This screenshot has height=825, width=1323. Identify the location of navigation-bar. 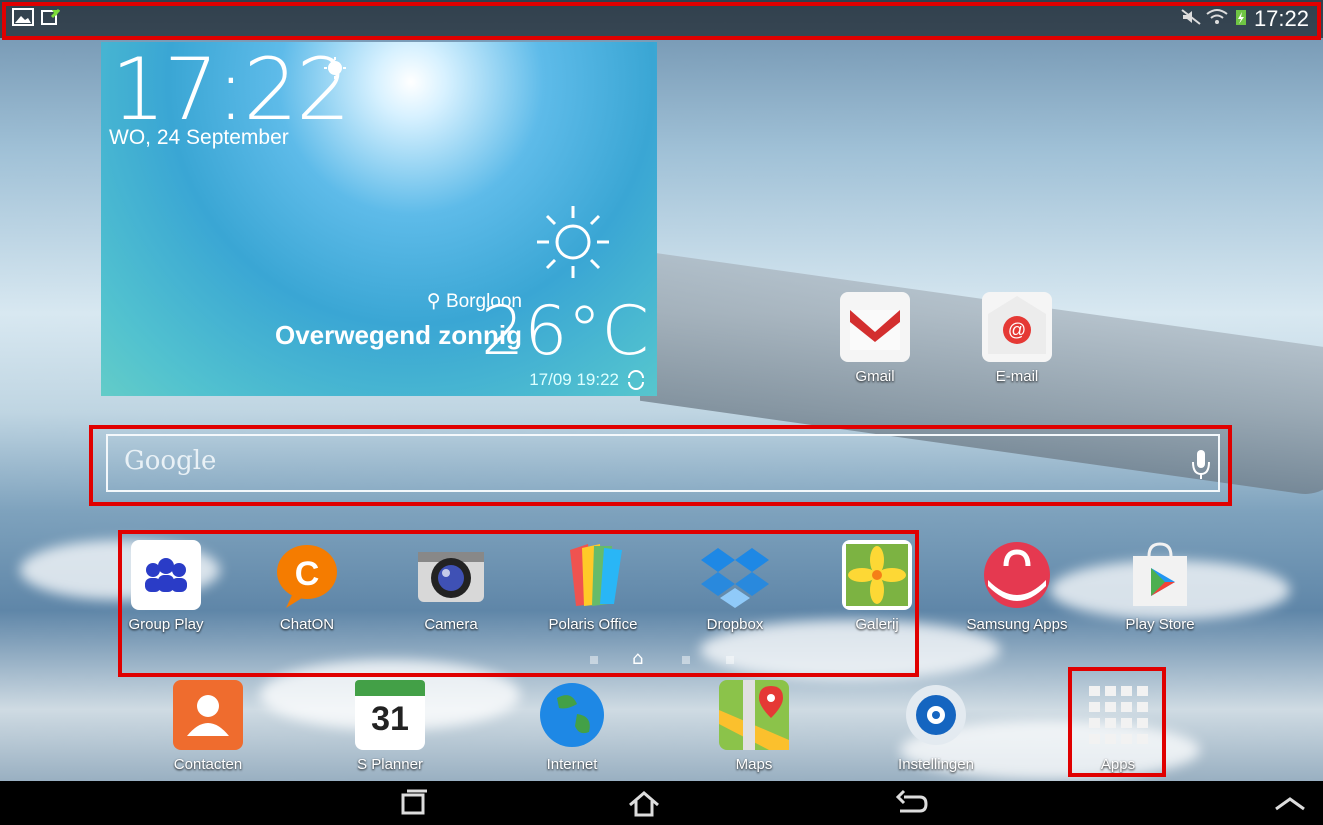
(661, 803).